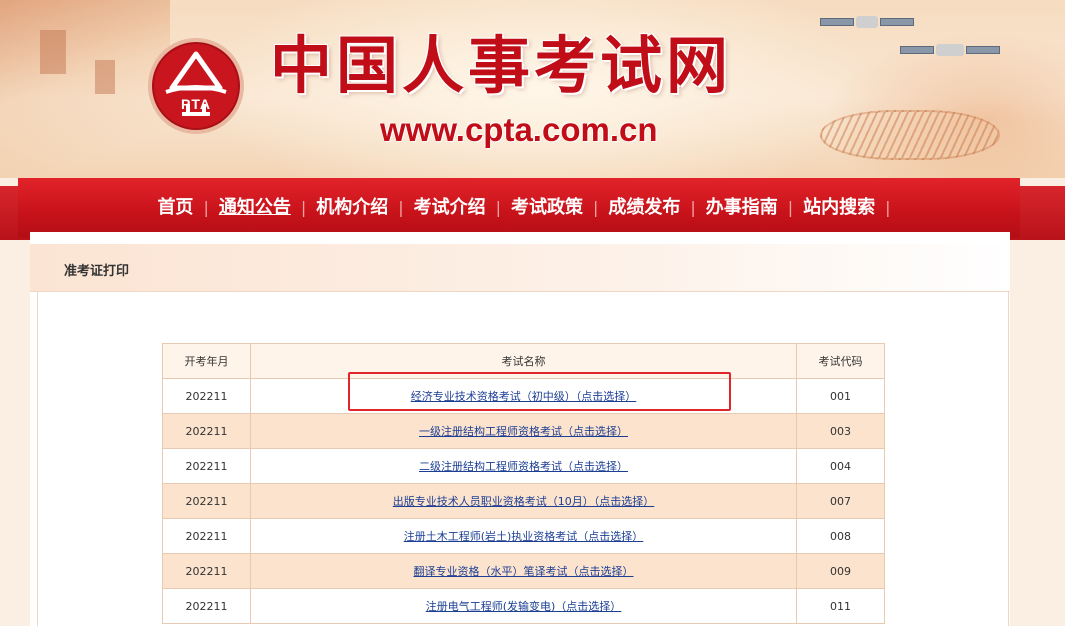 Image resolution: width=1065 pixels, height=626 pixels. What do you see at coordinates (501, 65) in the screenshot?
I see `site-title: 中国人事考试网` at bounding box center [501, 65].